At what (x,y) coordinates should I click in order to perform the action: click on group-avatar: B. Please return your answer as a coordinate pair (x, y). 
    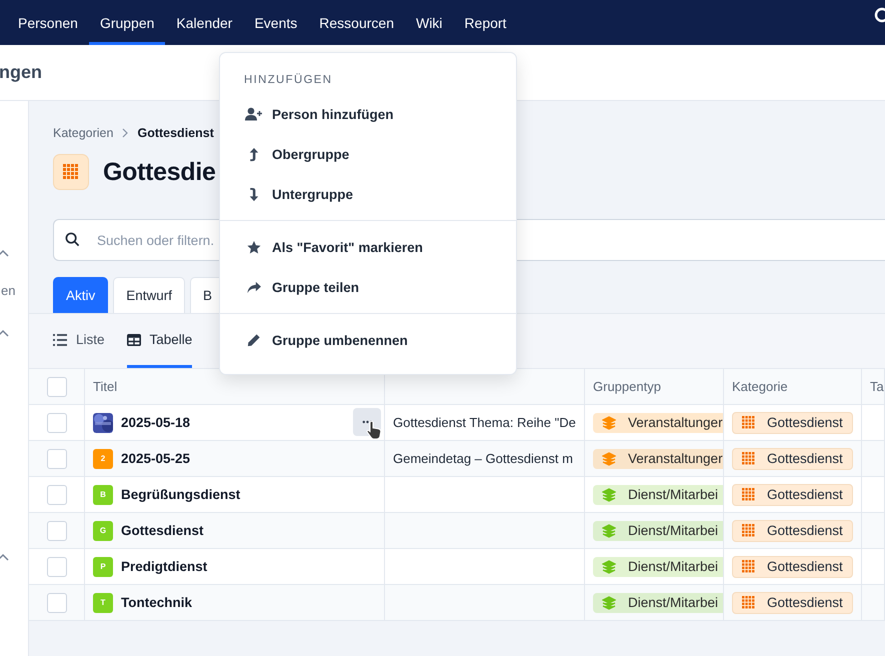
    Looking at the image, I should click on (103, 494).